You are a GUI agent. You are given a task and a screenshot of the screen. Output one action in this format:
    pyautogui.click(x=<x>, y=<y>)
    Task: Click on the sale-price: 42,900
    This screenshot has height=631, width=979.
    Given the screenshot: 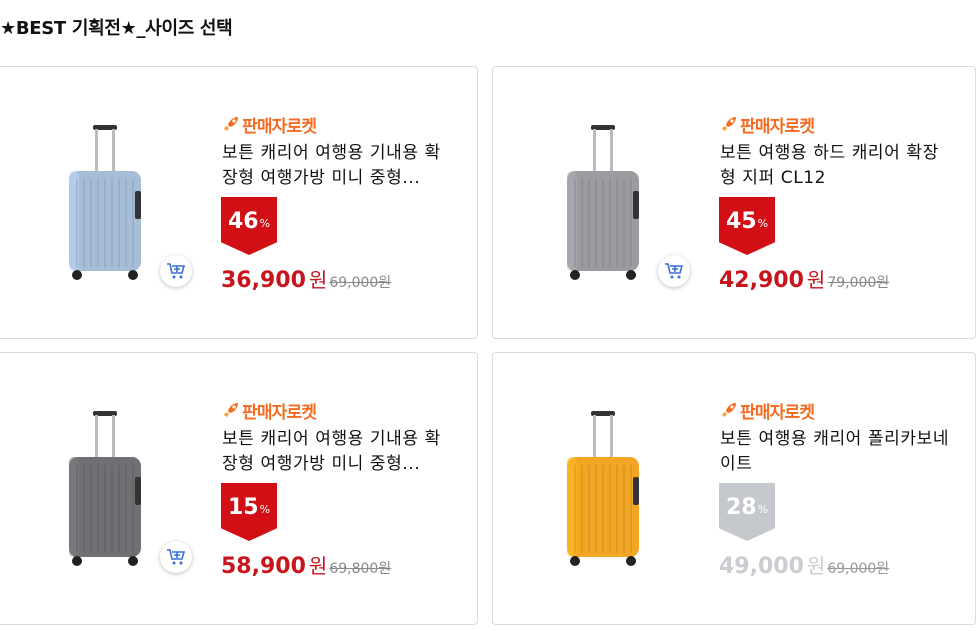 What is the action you would take?
    pyautogui.click(x=761, y=280)
    